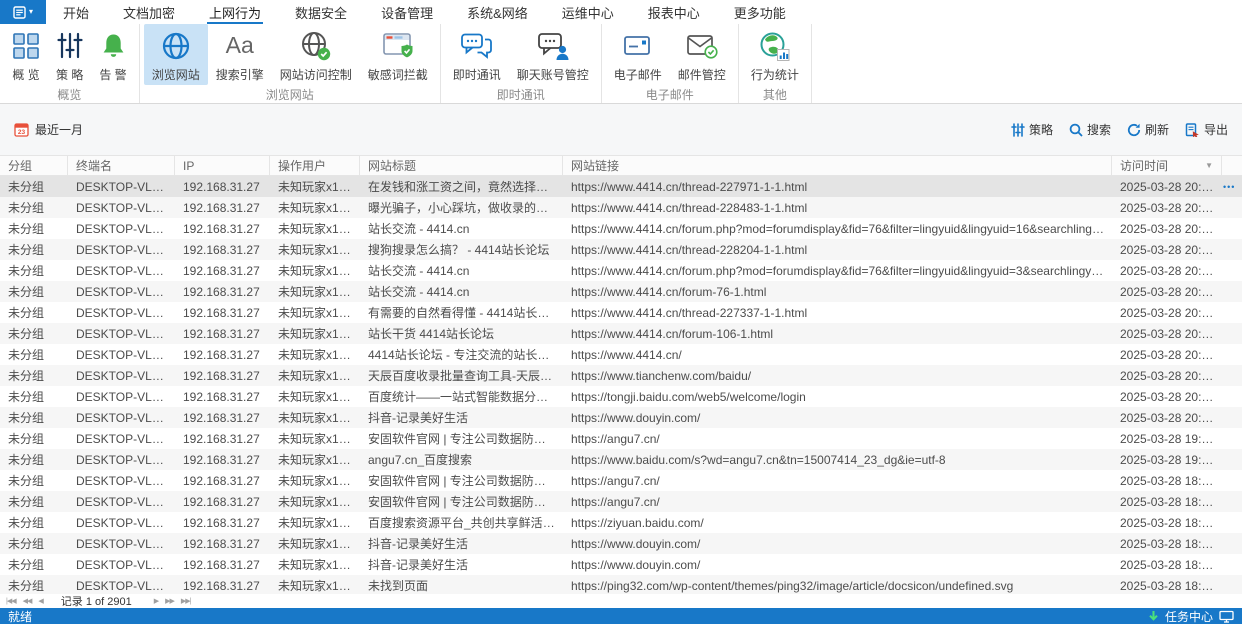  Describe the element at coordinates (112, 54) in the screenshot. I see `tool-alert: 告 警` at that location.